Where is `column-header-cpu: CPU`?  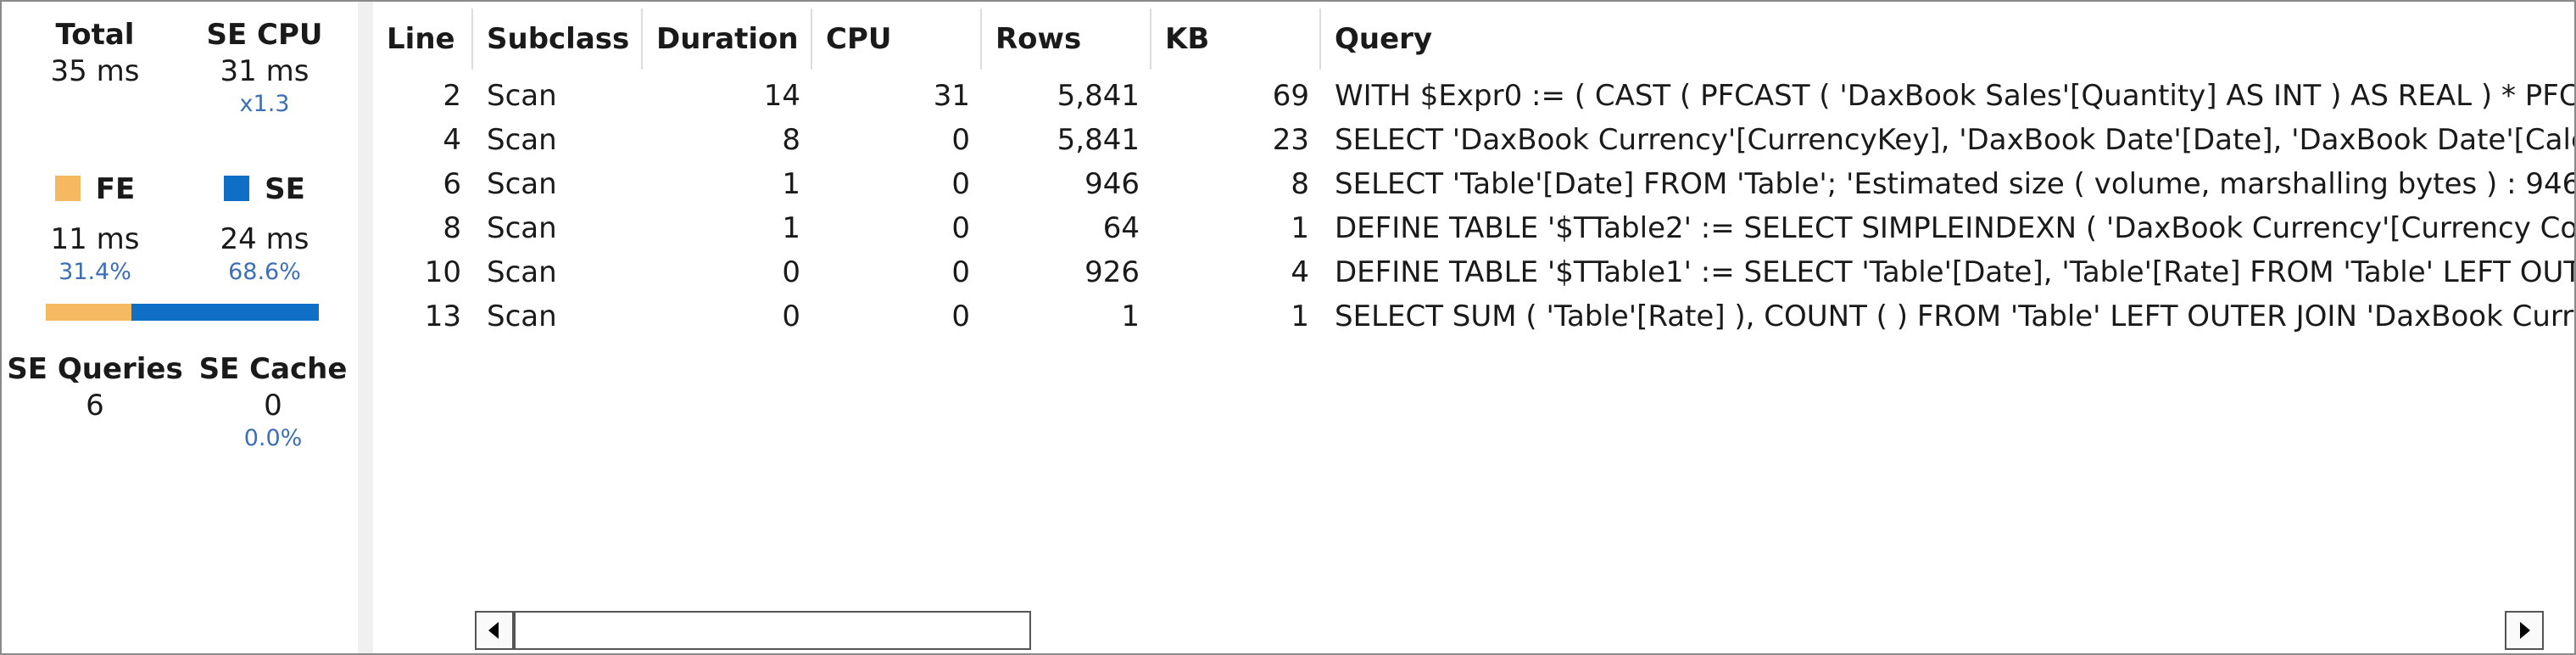
column-header-cpu: CPU is located at coordinates (897, 39).